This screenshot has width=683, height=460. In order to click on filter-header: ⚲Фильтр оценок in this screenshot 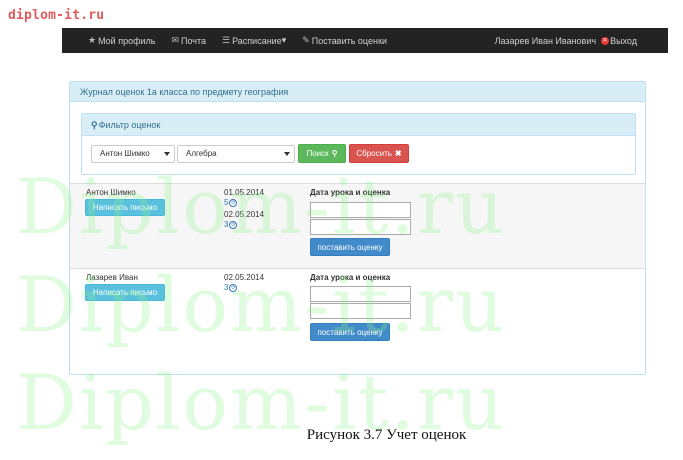, I will do `click(358, 125)`.